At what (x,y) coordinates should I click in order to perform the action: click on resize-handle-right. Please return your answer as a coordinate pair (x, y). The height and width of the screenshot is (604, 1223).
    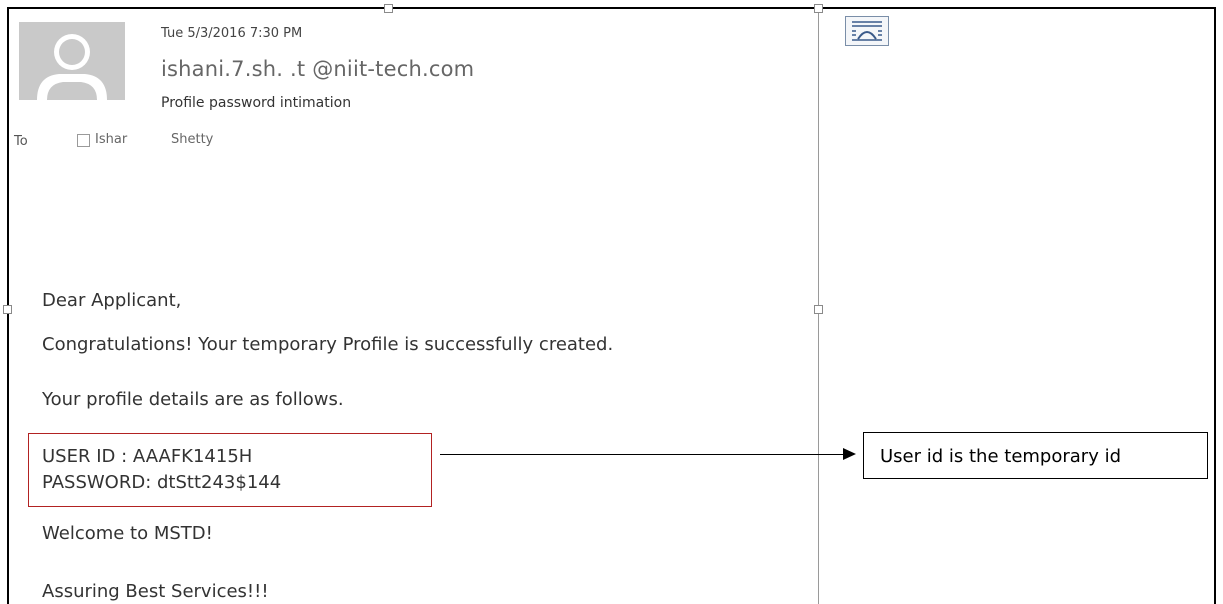
    Looking at the image, I should click on (818, 309).